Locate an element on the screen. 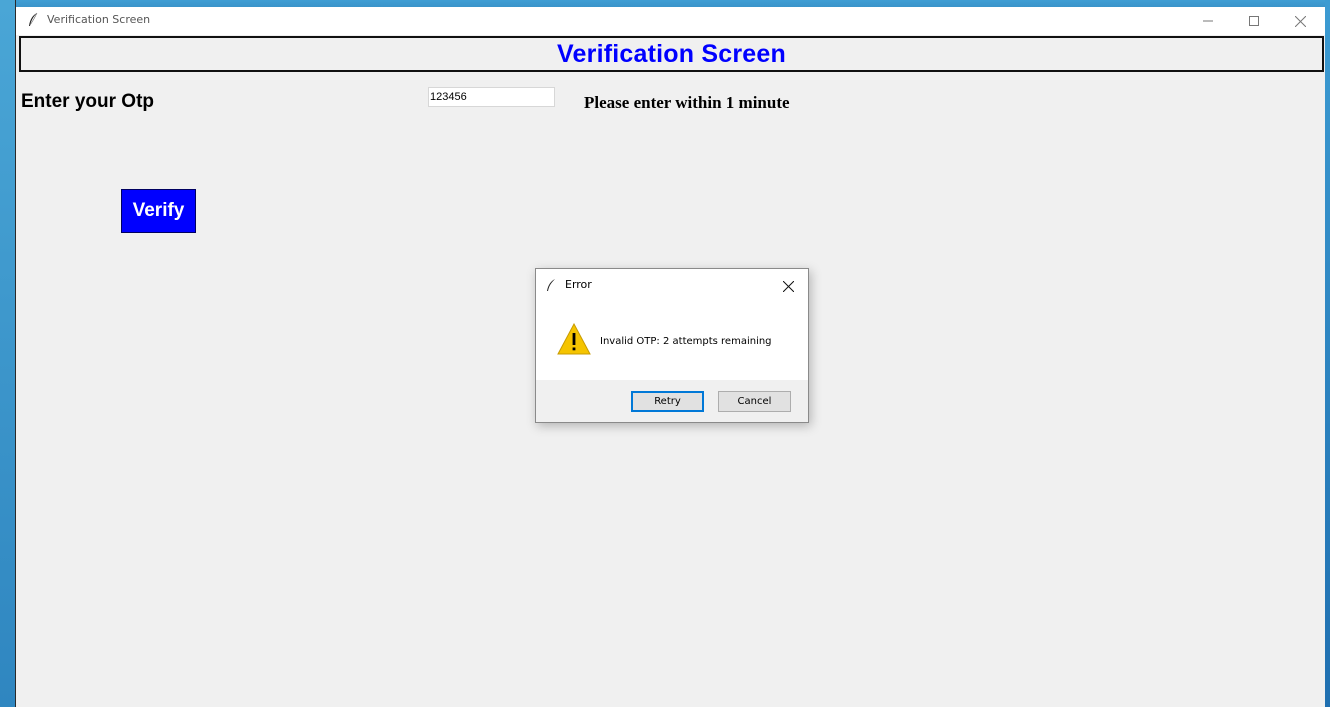 This screenshot has height=707, width=1330. minimize-icon is located at coordinates (1208, 21).